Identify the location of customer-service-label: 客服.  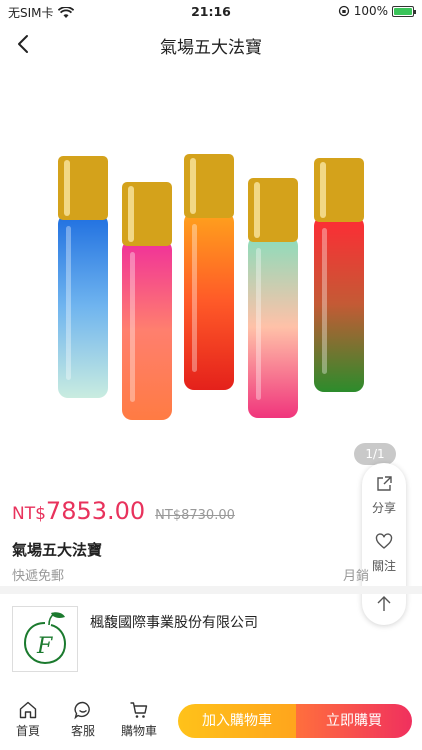
(82, 731).